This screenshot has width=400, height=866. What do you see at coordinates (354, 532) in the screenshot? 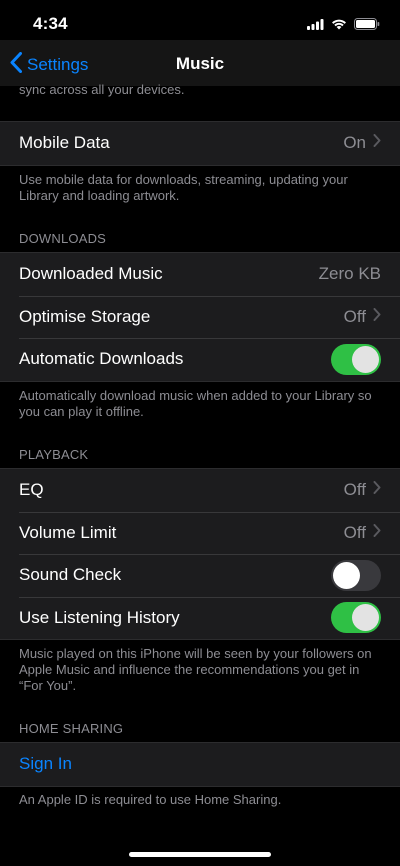
I see `volume-limit-value: Off` at bounding box center [354, 532].